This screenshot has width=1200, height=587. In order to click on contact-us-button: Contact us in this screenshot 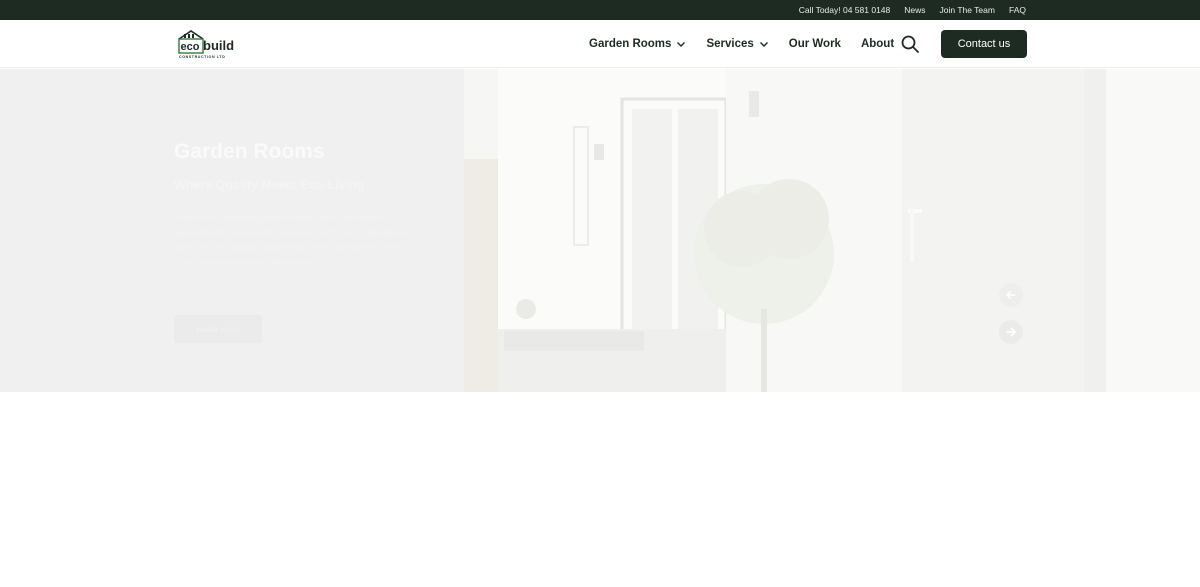, I will do `click(984, 44)`.